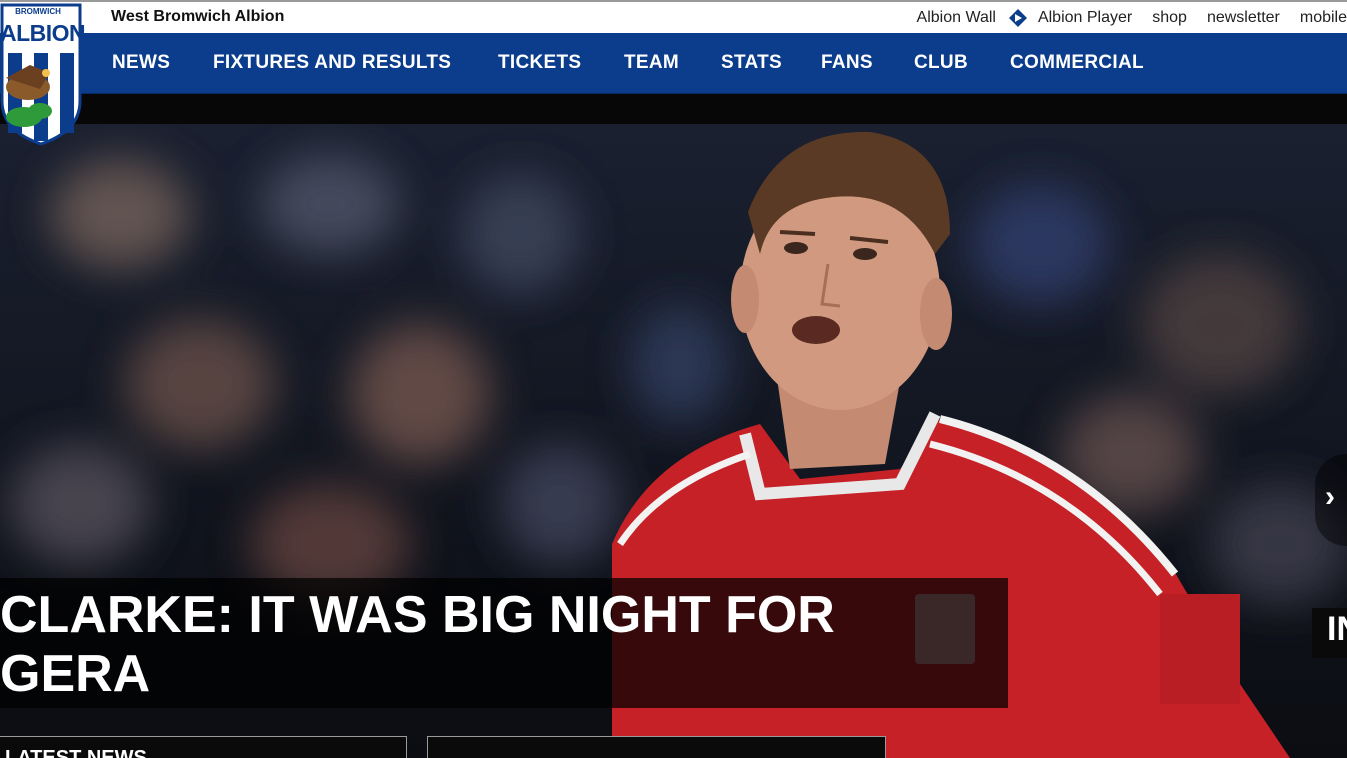  What do you see at coordinates (651, 63) in the screenshot?
I see `nav-item-team: TEAM` at bounding box center [651, 63].